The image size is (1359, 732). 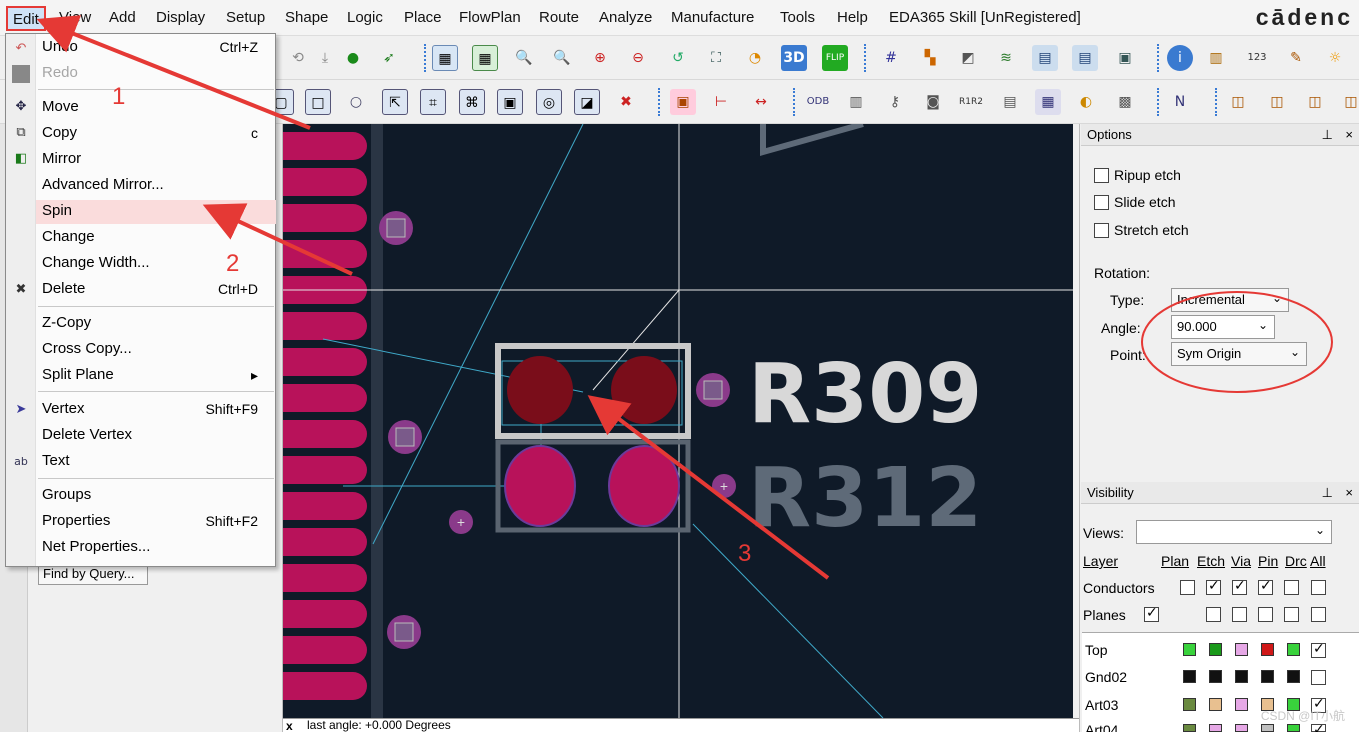 I want to click on menu-place: Place, so click(x=423, y=17).